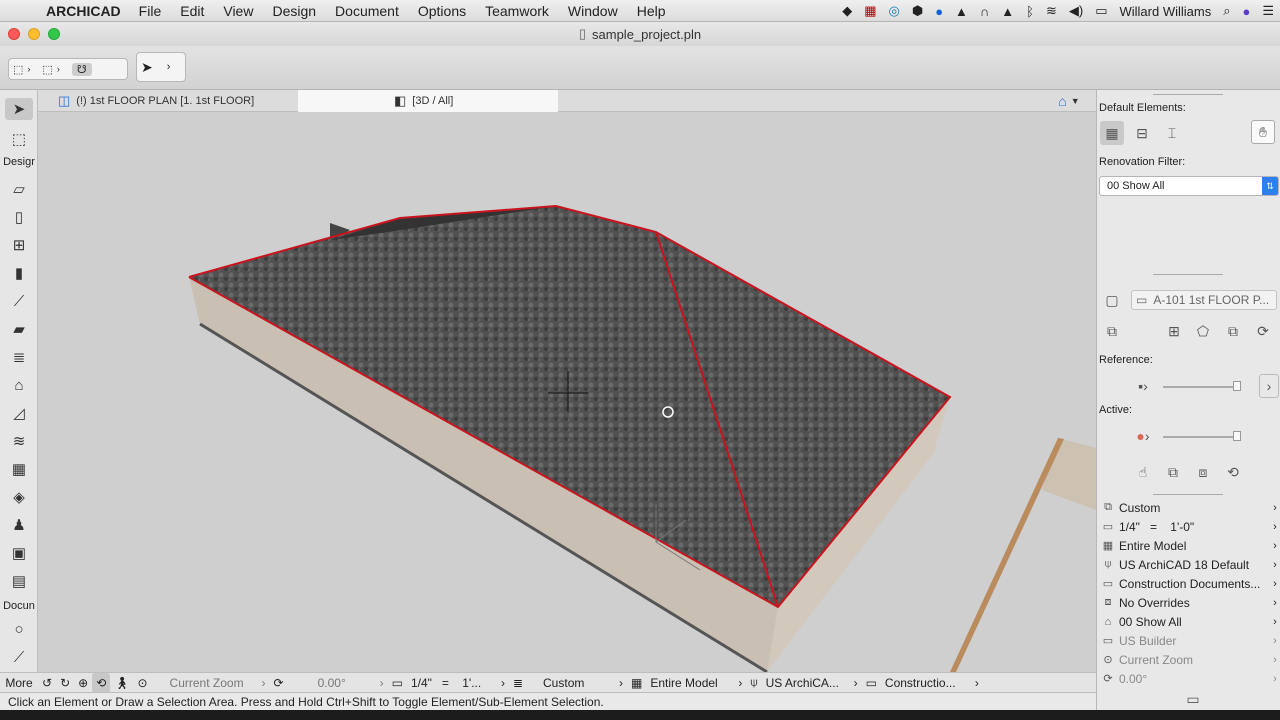 The height and width of the screenshot is (720, 1280). Describe the element at coordinates (19, 629) in the screenshot. I see `circle-tool-icon: ○` at that location.